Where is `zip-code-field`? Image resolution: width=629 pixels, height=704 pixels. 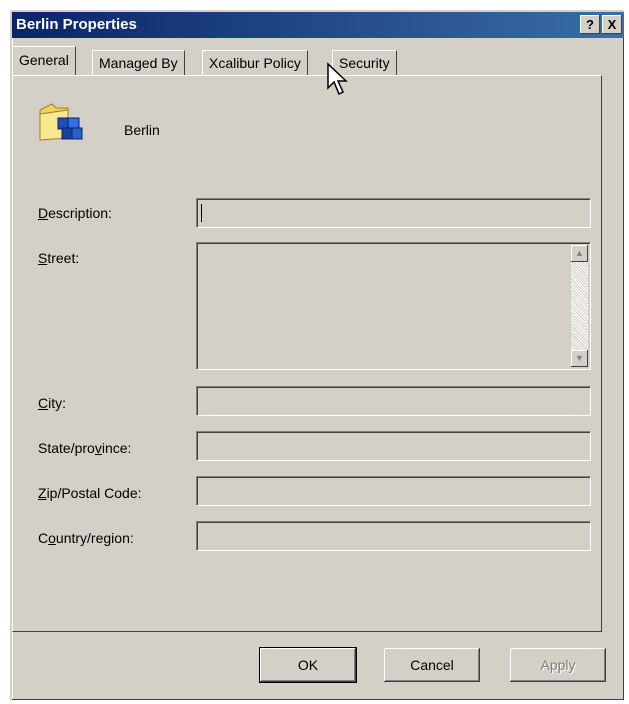 zip-code-field is located at coordinates (393, 491).